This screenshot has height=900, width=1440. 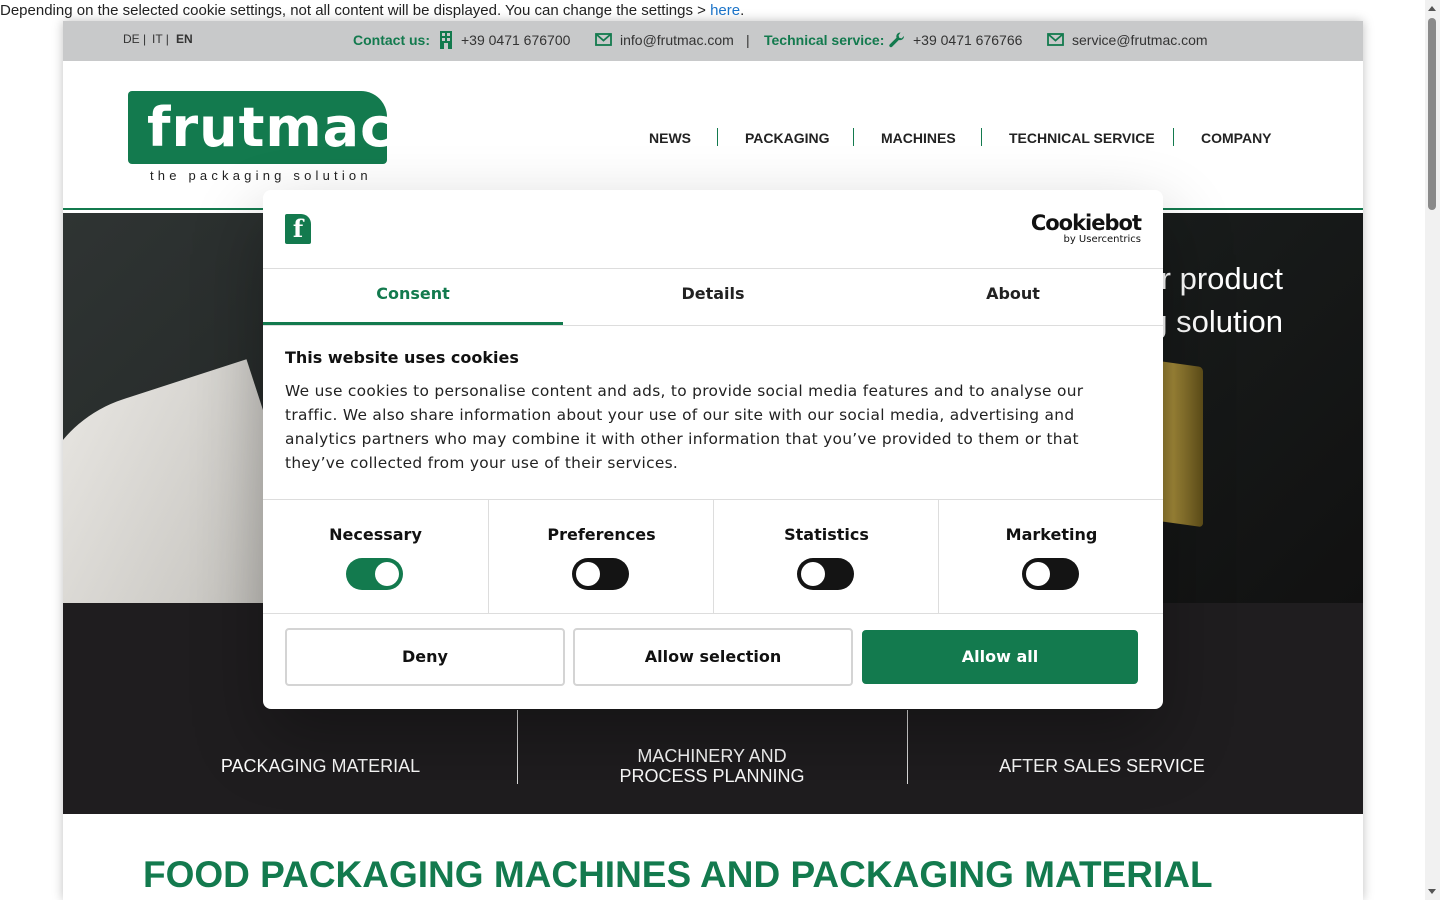 I want to click on category-machinery-line2: PROCESS PLANNING, so click(x=712, y=776).